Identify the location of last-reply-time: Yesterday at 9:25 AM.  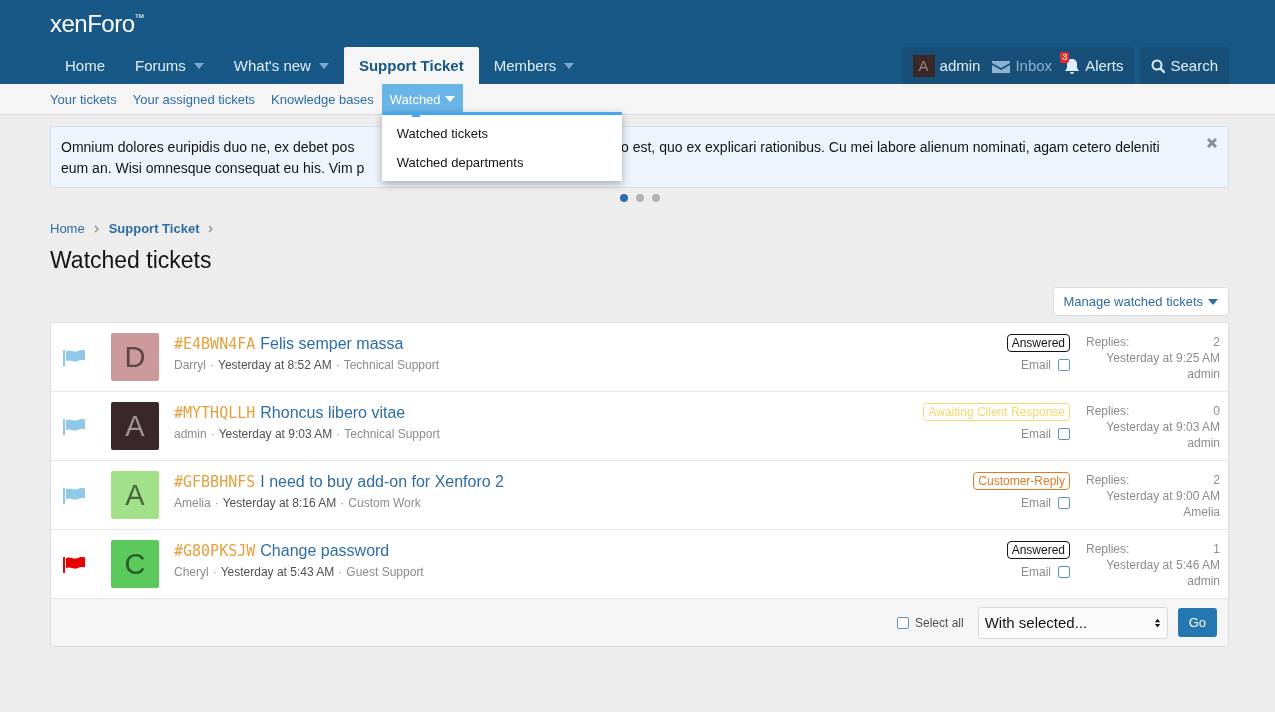
(1163, 358).